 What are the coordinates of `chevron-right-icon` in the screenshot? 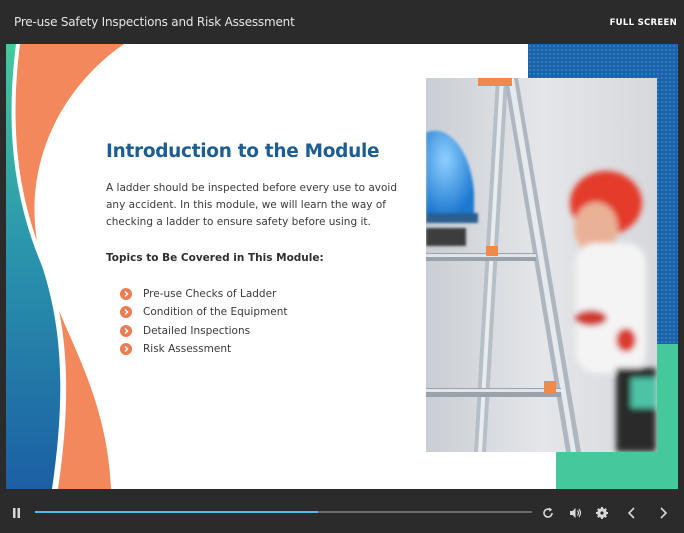 It's located at (663, 515).